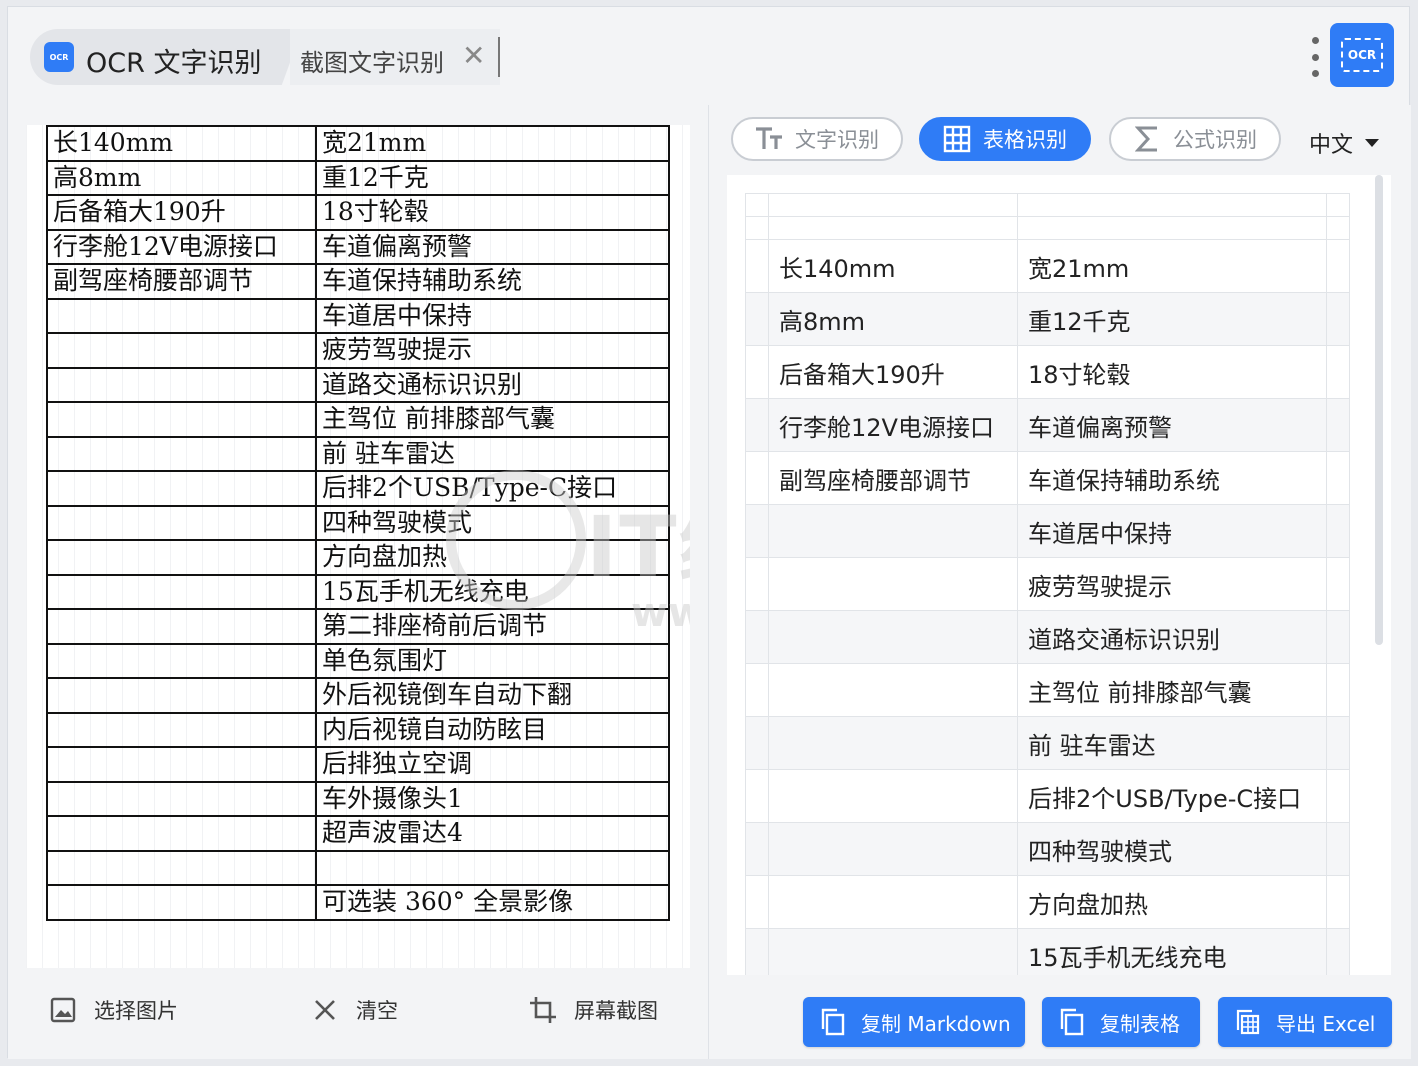  Describe the element at coordinates (1172, 319) in the screenshot. I see `result-table-cell: 重12千克` at that location.